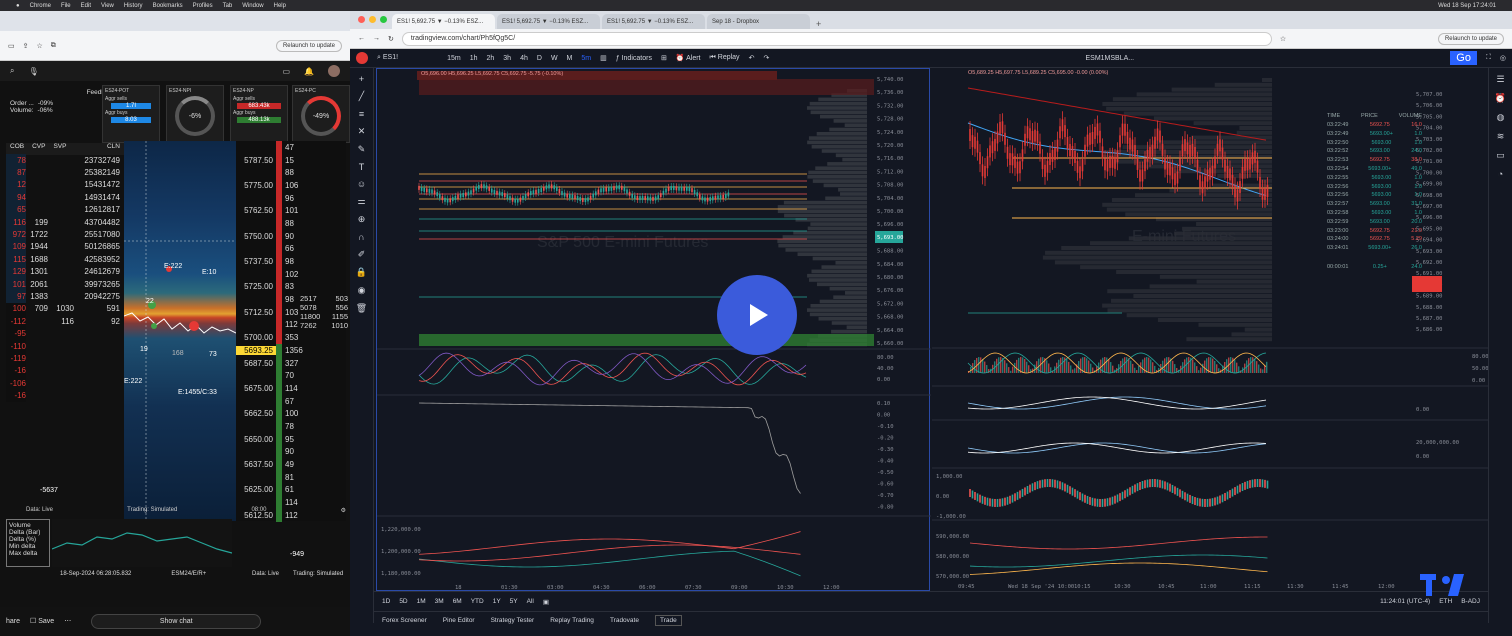 This screenshot has height=636, width=1512. What do you see at coordinates (603, 58) in the screenshot?
I see `chart-type-icon: ▥` at bounding box center [603, 58].